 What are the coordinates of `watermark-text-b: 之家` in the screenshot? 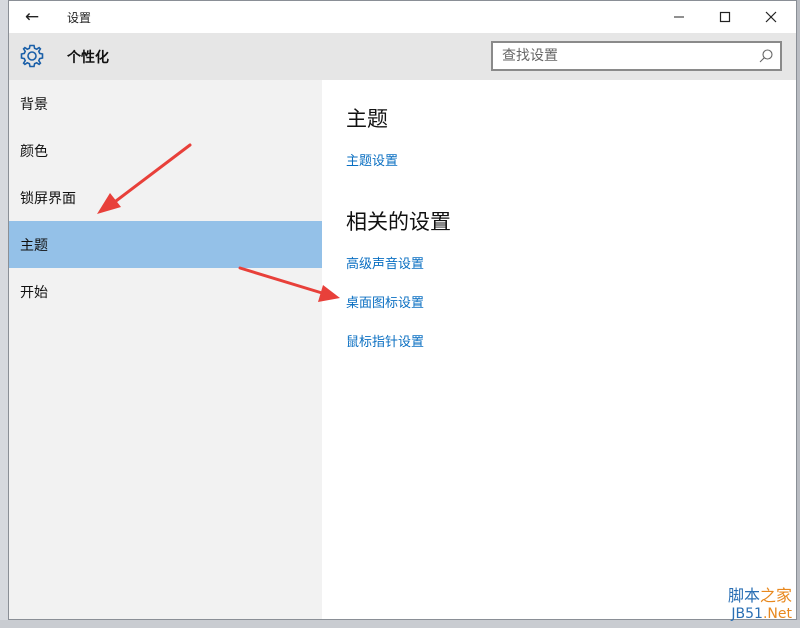 It's located at (775, 595).